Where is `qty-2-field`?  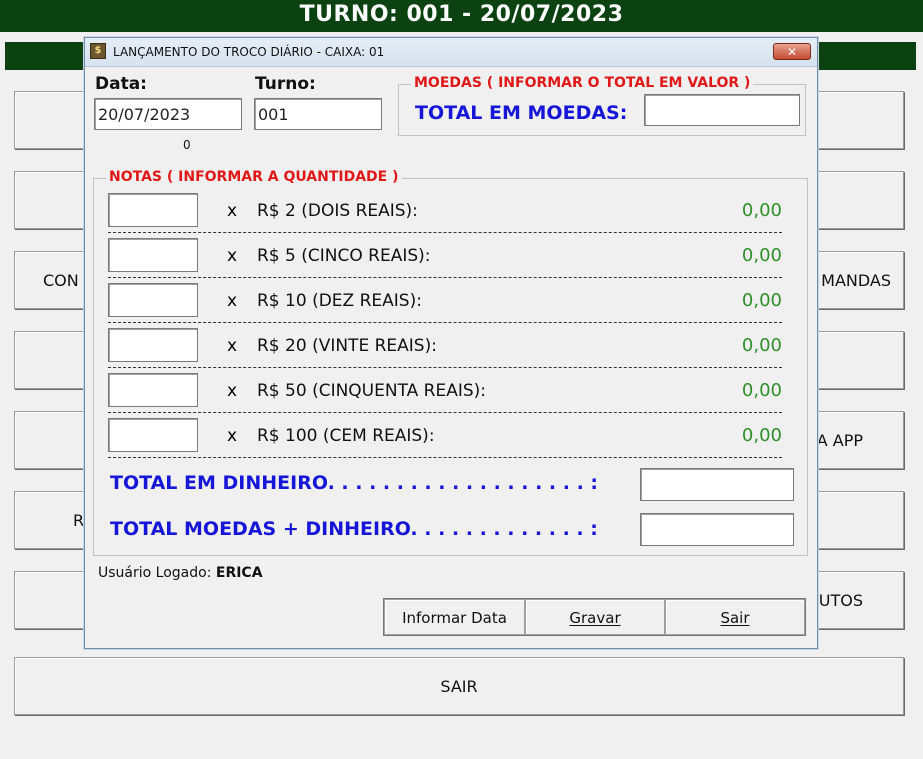
qty-2-field is located at coordinates (153, 210).